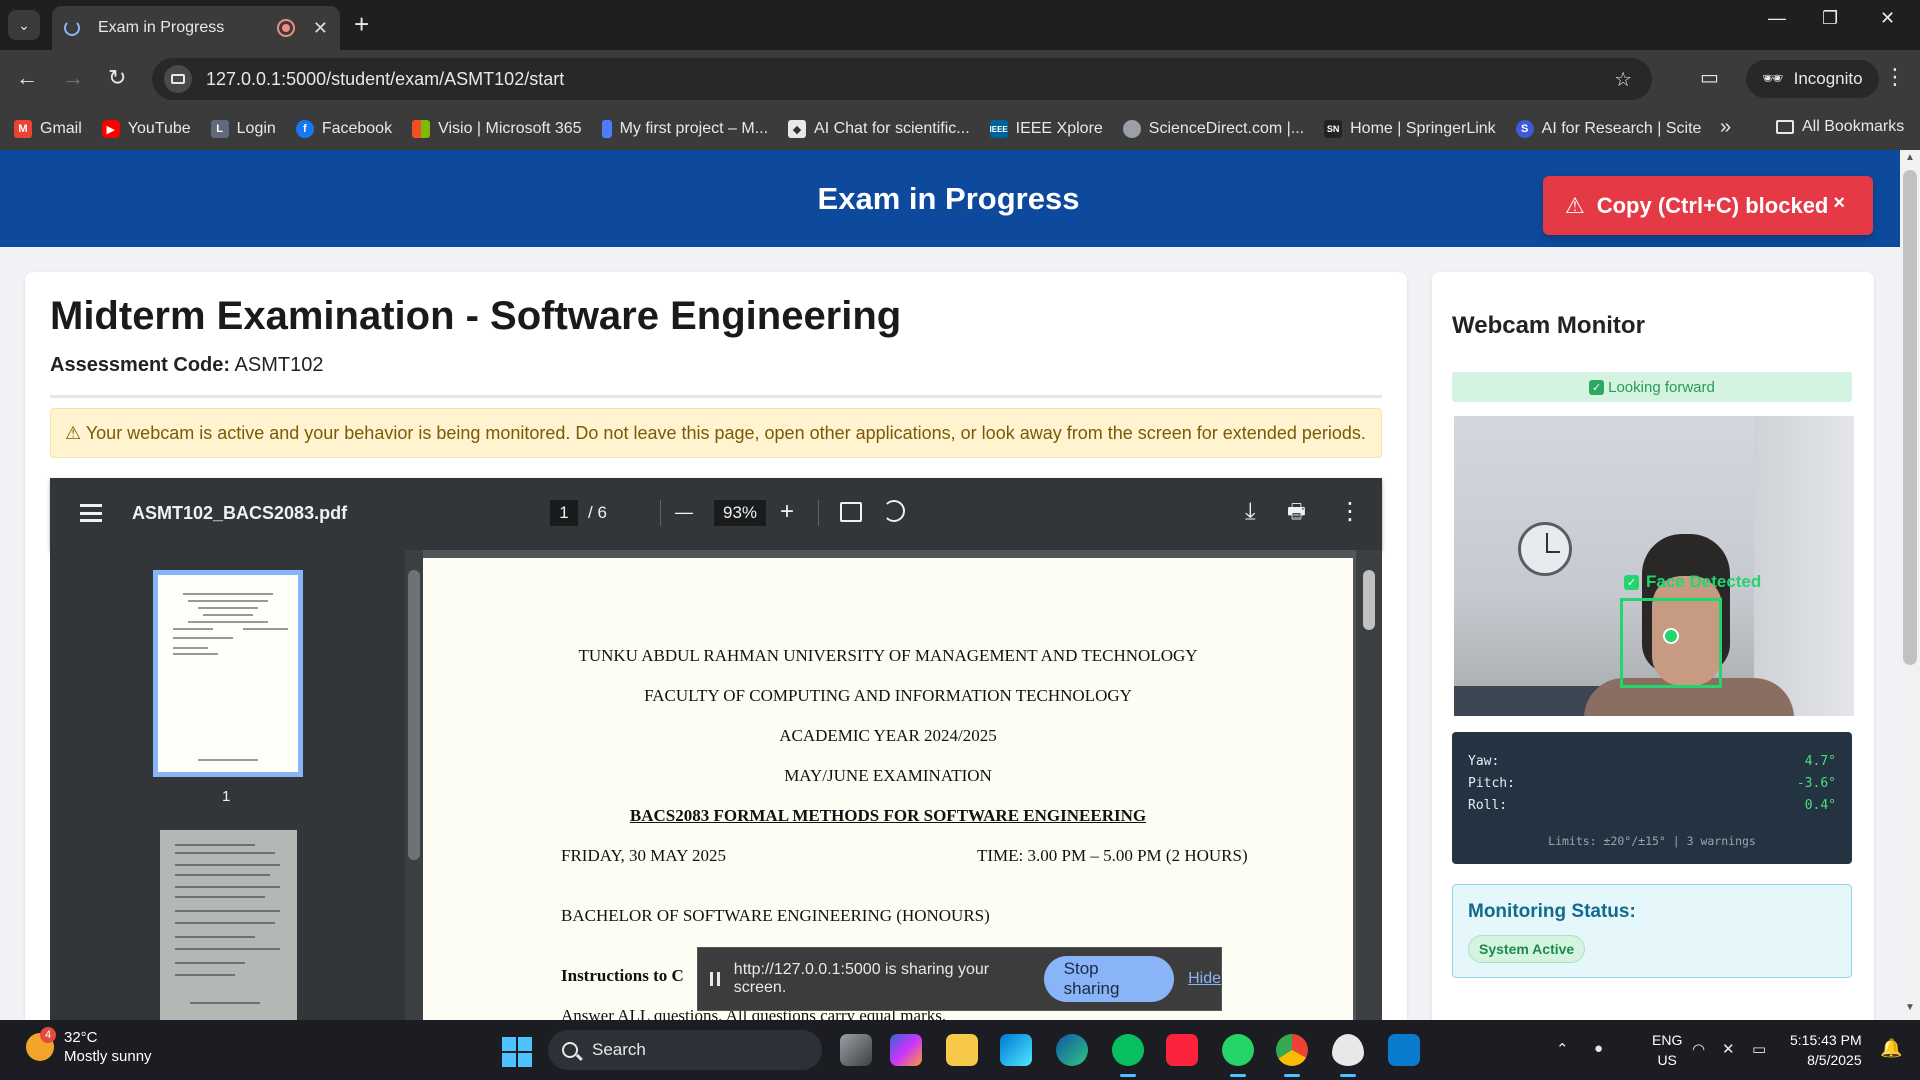 The width and height of the screenshot is (1920, 1080). Describe the element at coordinates (187, 365) in the screenshot. I see `assessment-code: Assessment Code: ASMT102` at that location.